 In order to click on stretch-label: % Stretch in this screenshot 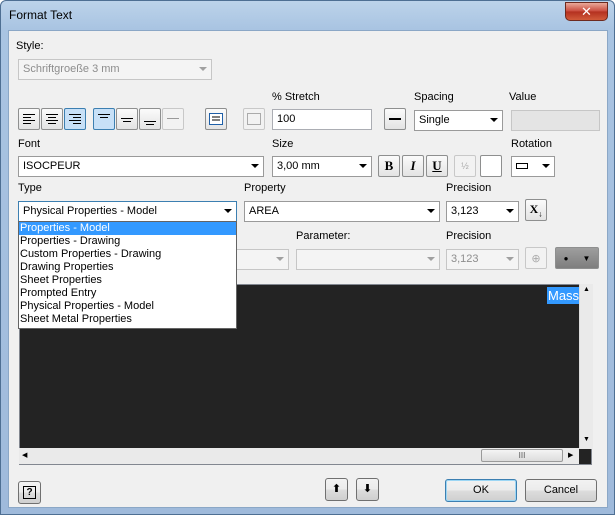, I will do `click(296, 97)`.